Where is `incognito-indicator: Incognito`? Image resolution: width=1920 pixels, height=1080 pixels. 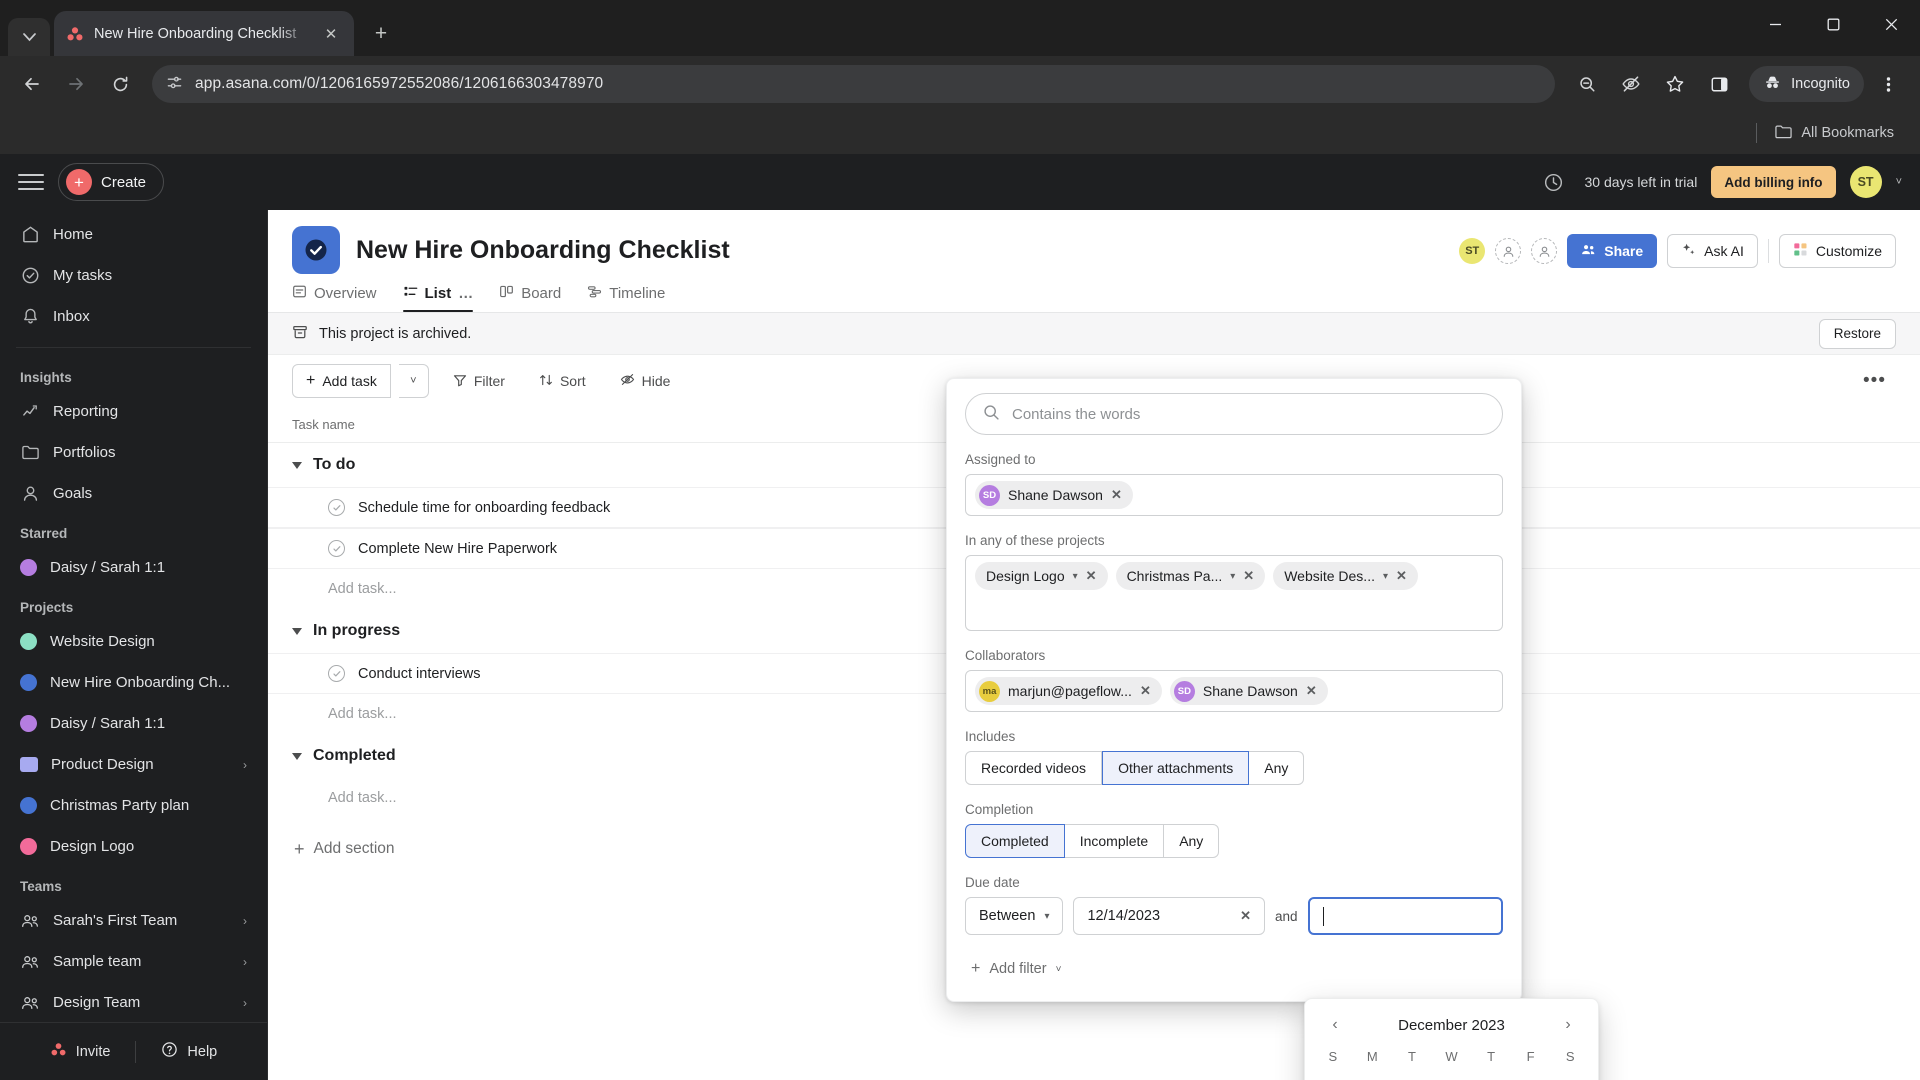 incognito-indicator: Incognito is located at coordinates (1806, 84).